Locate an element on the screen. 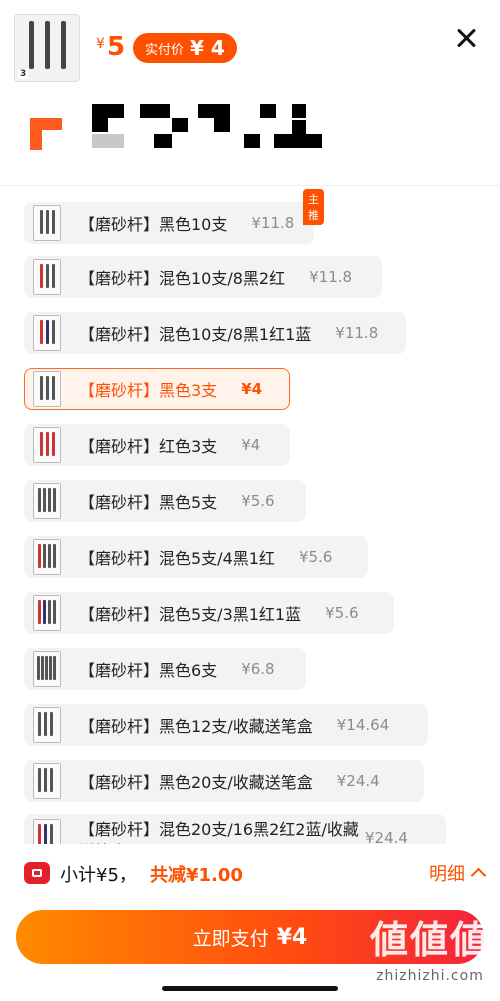 The height and width of the screenshot is (1001, 500). option-price: ¥6.8 is located at coordinates (258, 669).